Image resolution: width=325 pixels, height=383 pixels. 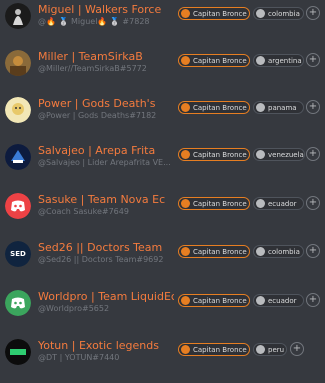 What do you see at coordinates (101, 259) in the screenshot?
I see `member-handle: @Sed26 || Doctors Team#9692` at bounding box center [101, 259].